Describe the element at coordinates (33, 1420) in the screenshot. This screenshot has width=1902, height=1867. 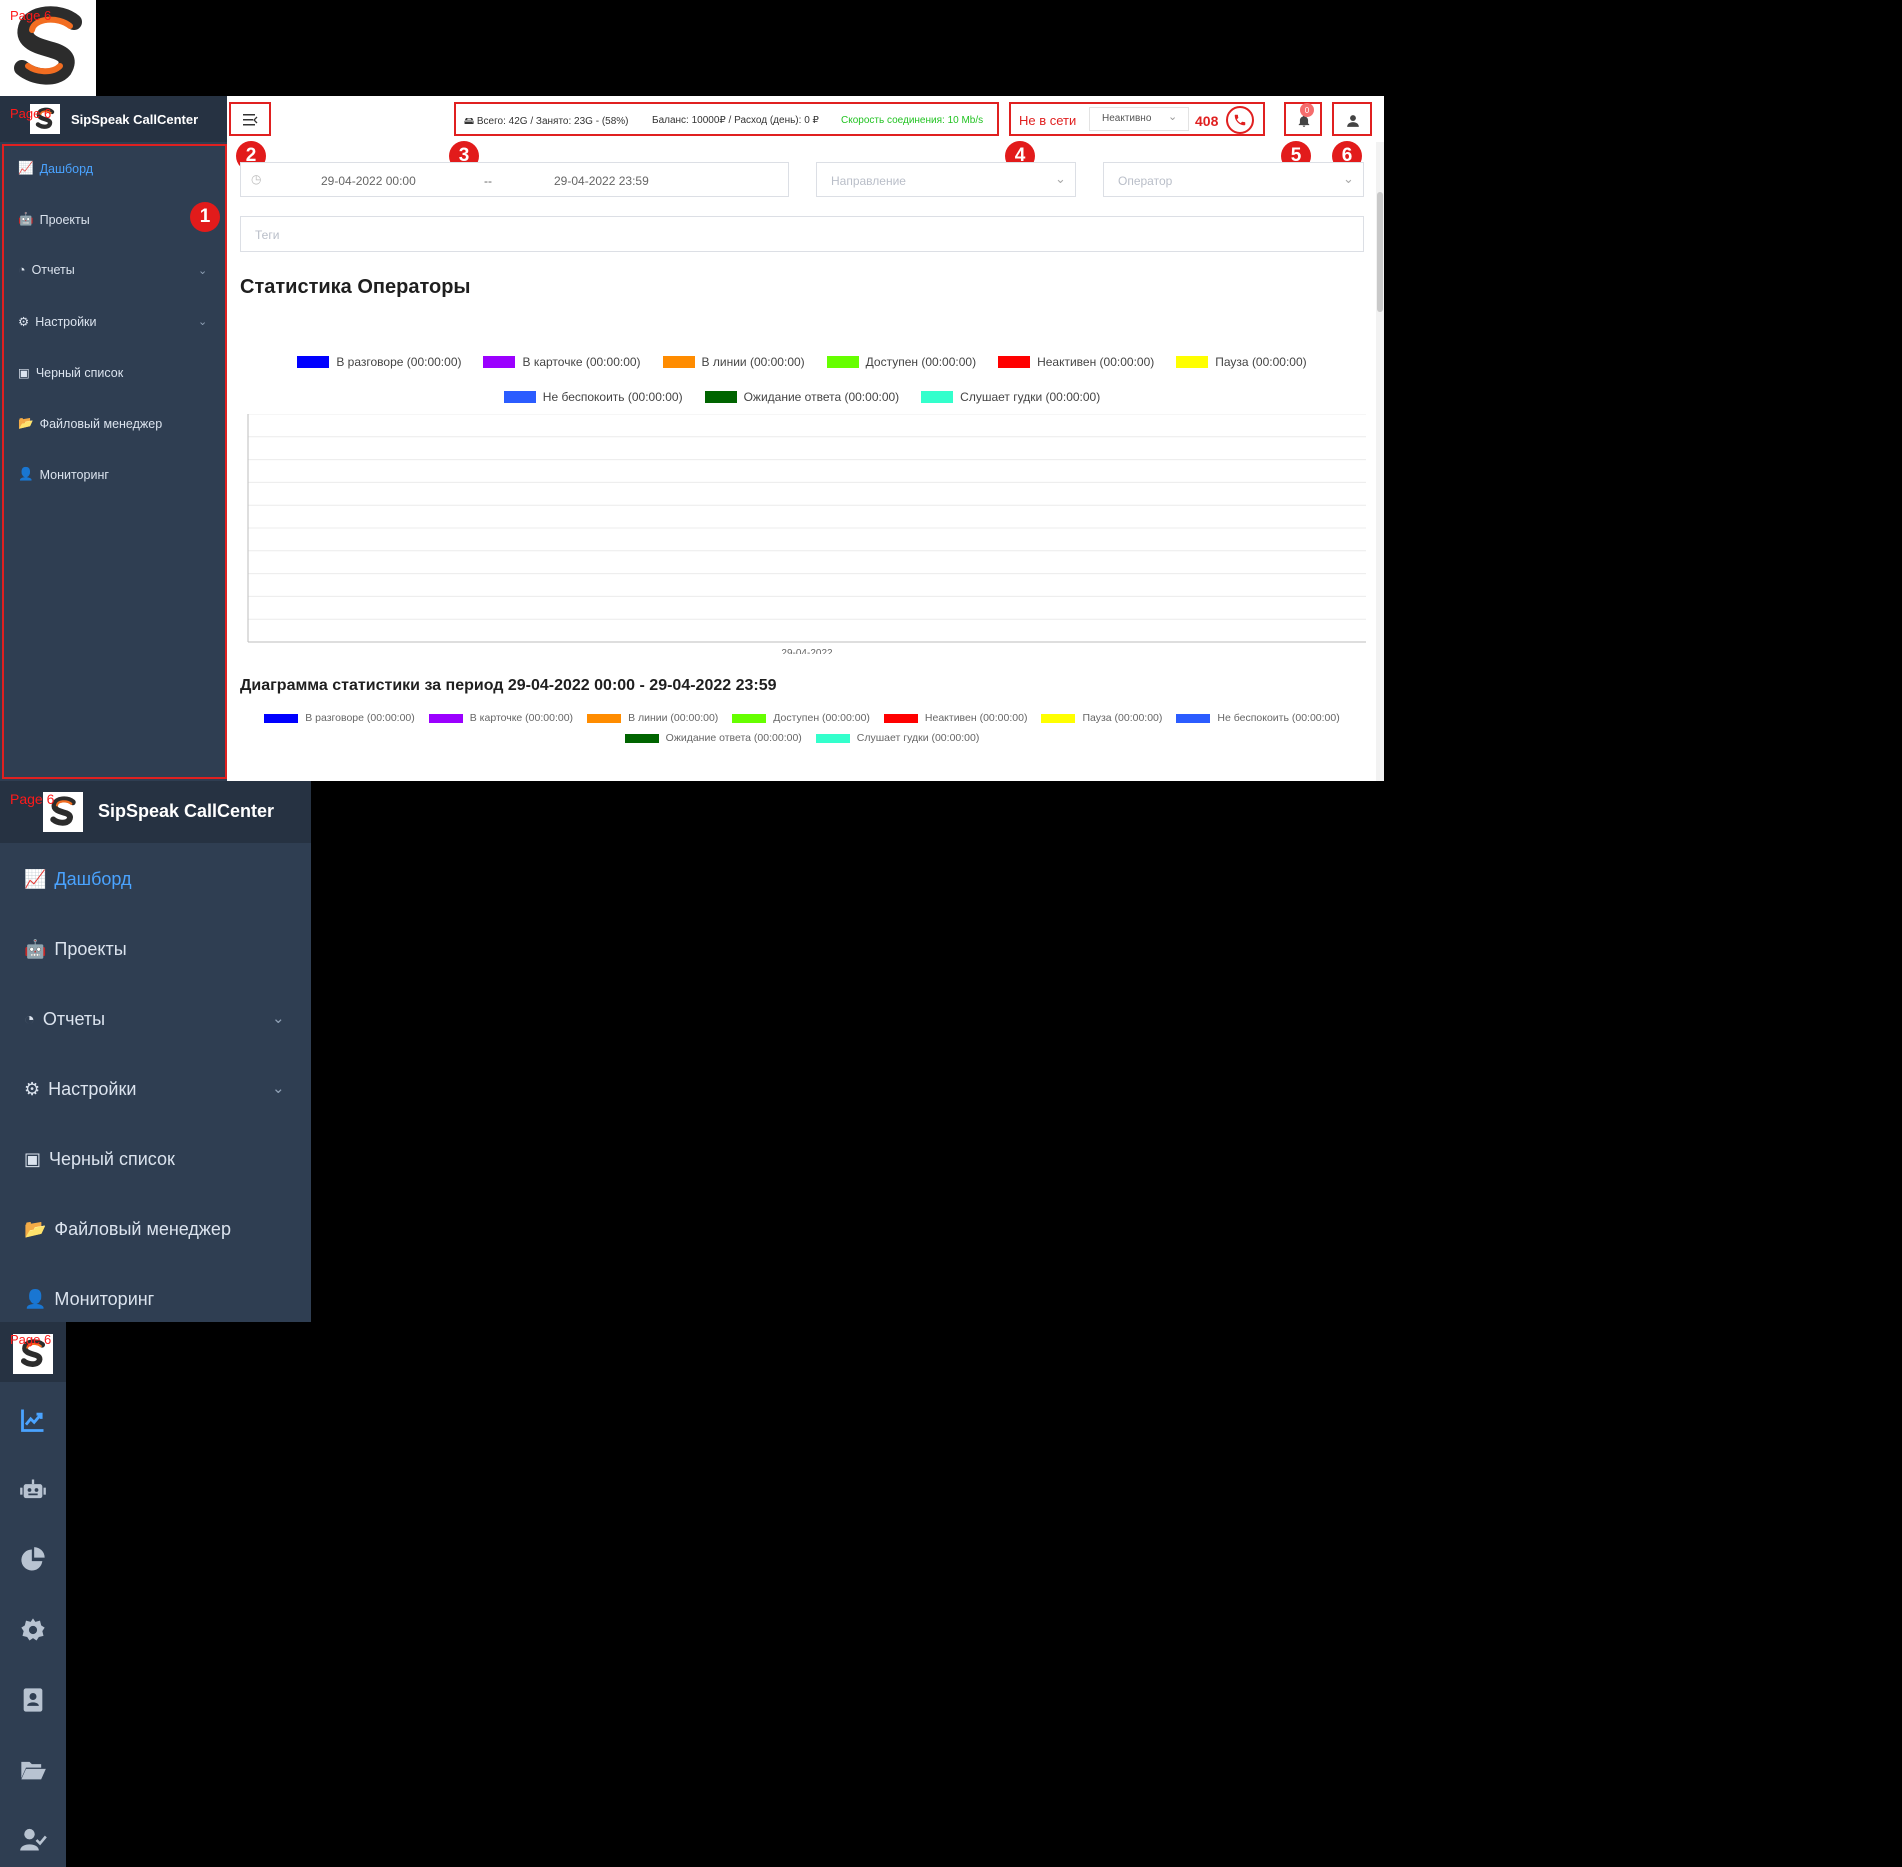
I see `chart-line-icon` at that location.